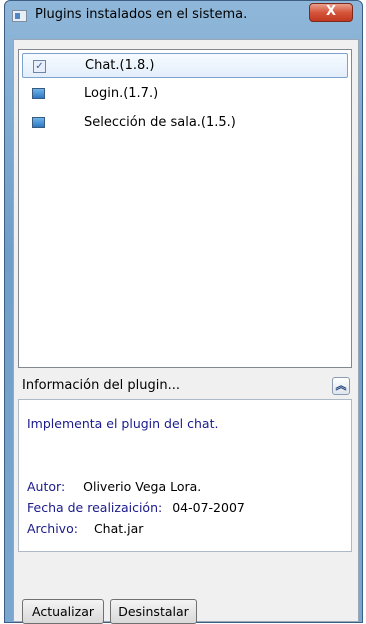  I want to click on list-item-label: Login.(1.7.), so click(121, 93).